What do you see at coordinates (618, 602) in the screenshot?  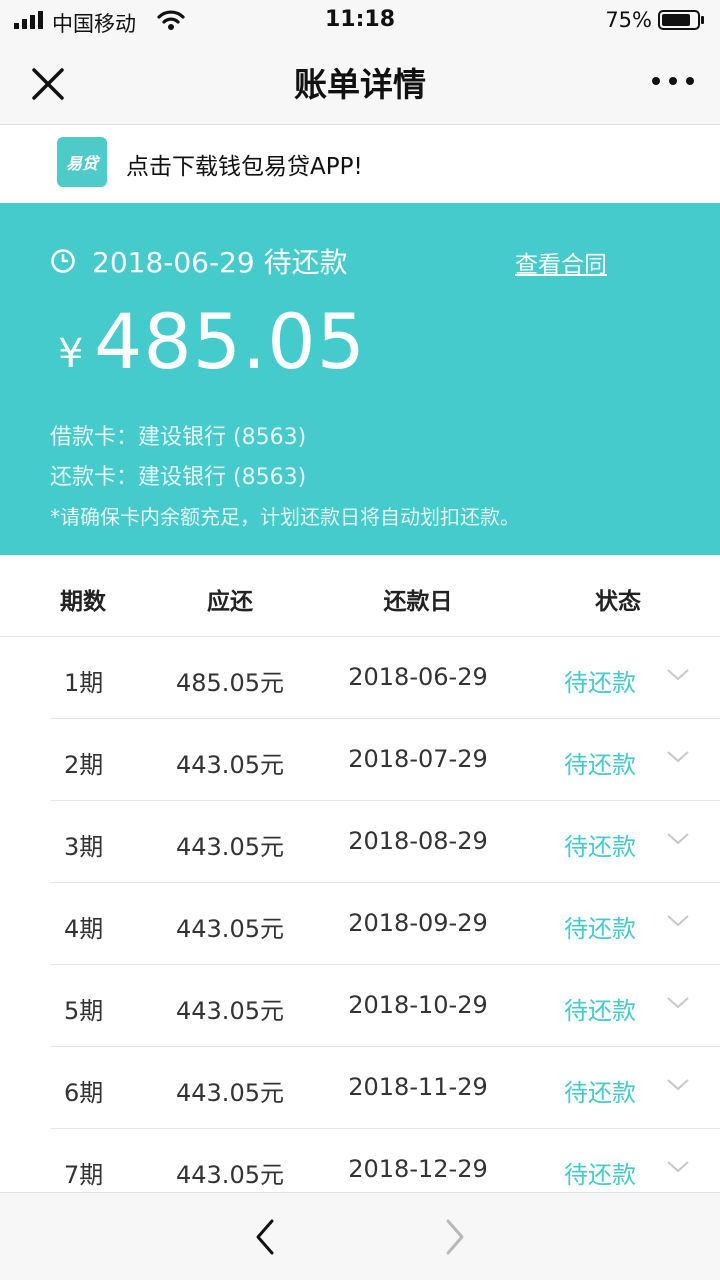 I see `header-status: 状态` at bounding box center [618, 602].